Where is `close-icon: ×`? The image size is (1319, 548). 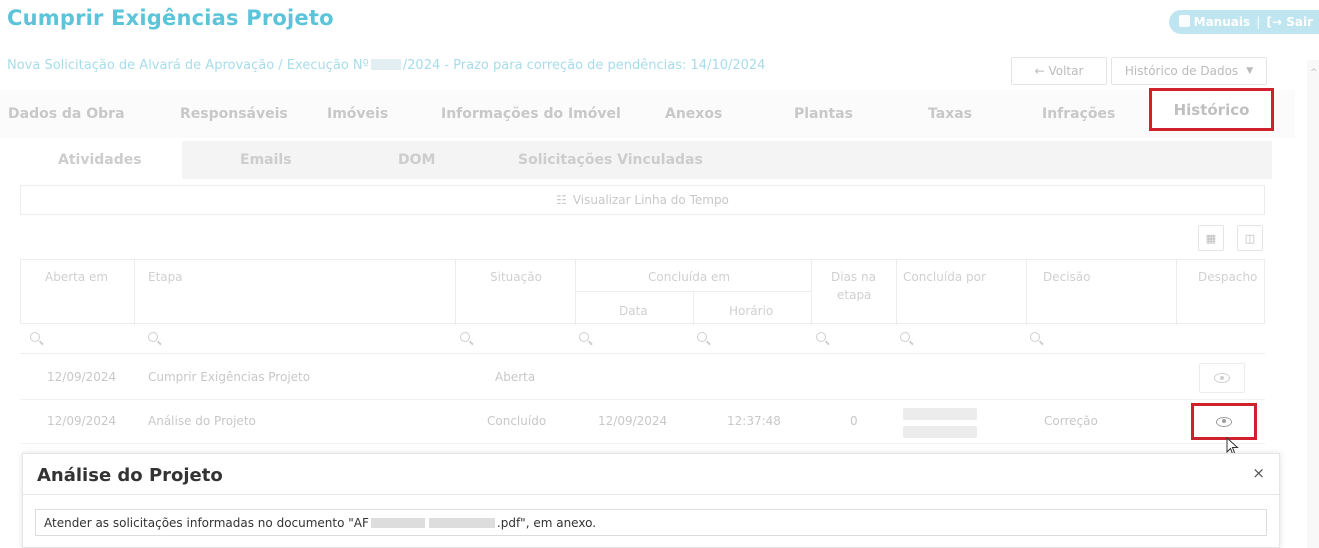 close-icon: × is located at coordinates (1258, 473).